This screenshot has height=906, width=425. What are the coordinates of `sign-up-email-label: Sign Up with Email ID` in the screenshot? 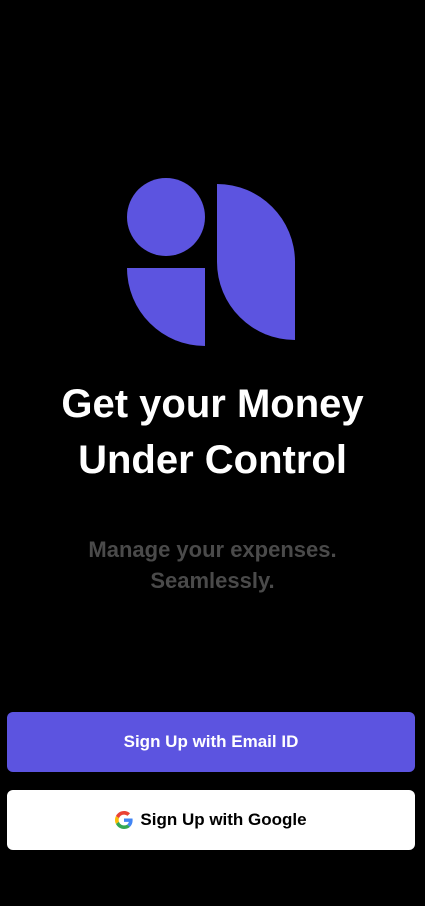 It's located at (211, 741).